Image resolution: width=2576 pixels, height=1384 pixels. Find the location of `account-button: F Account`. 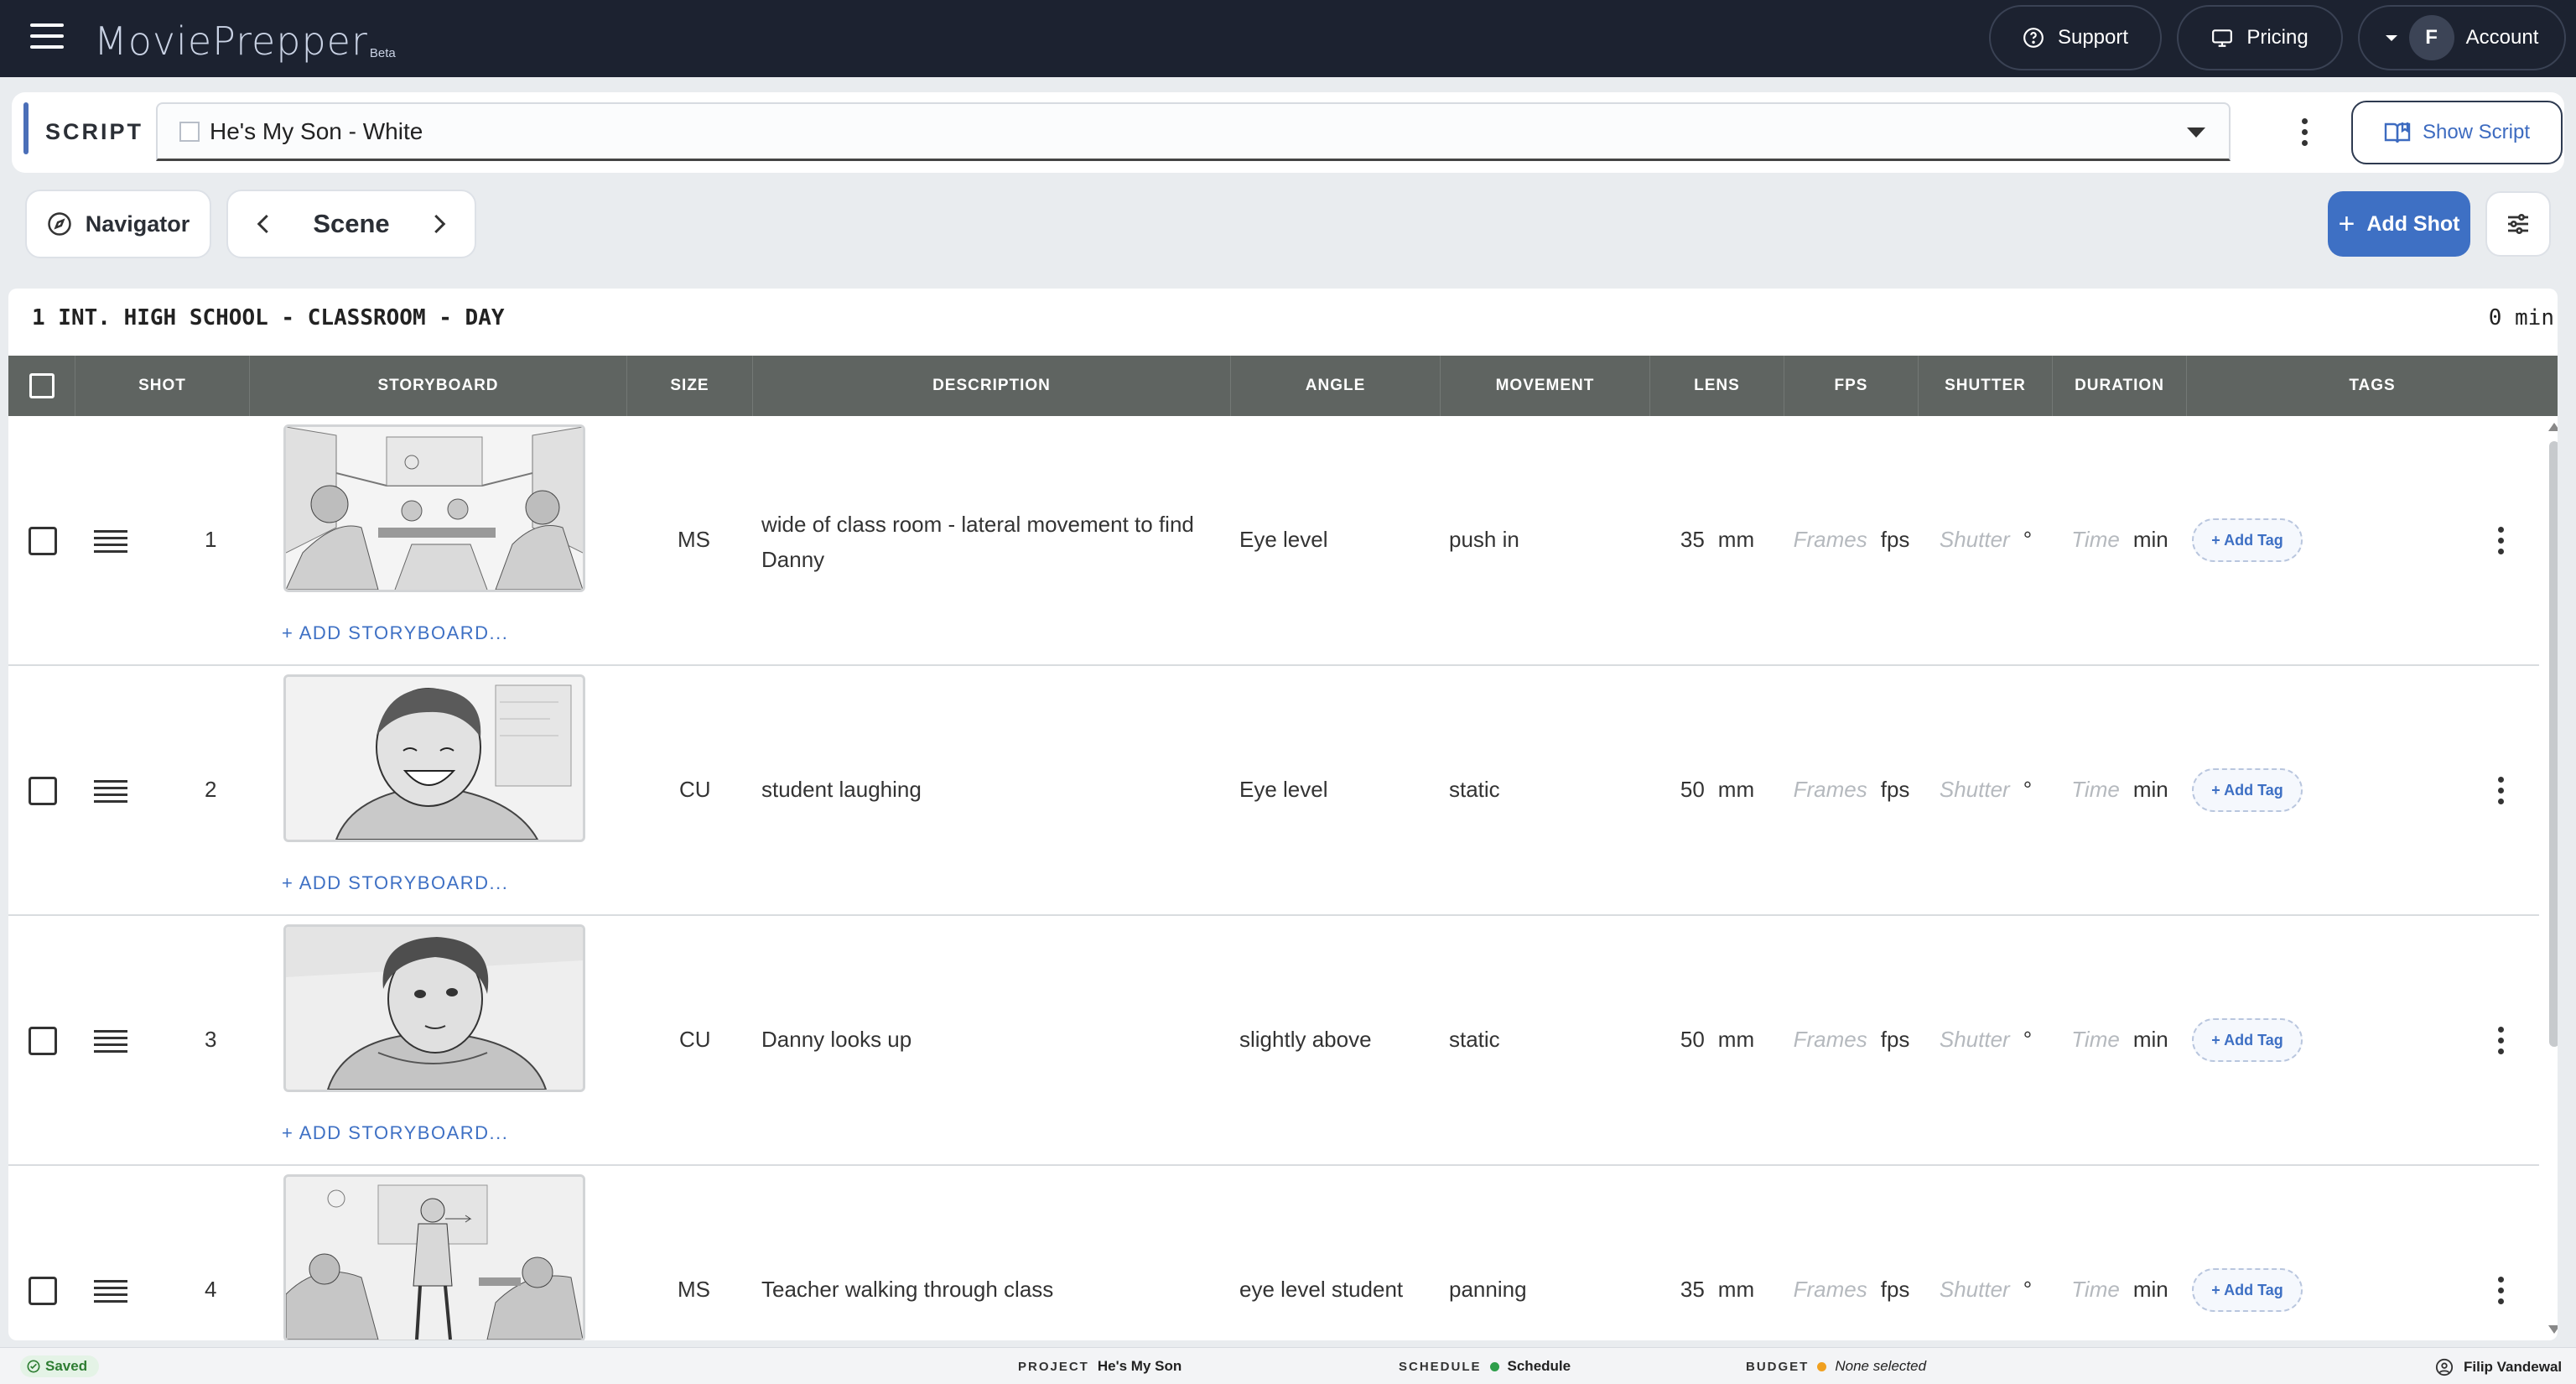

account-button: F Account is located at coordinates (2462, 37).